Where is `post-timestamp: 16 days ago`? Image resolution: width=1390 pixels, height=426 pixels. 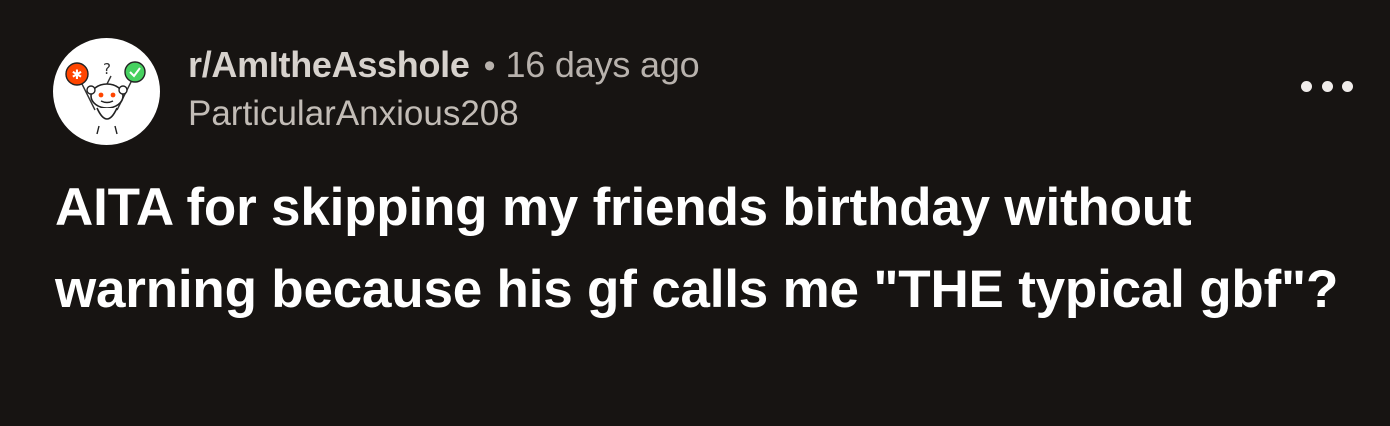
post-timestamp: 16 days ago is located at coordinates (602, 64).